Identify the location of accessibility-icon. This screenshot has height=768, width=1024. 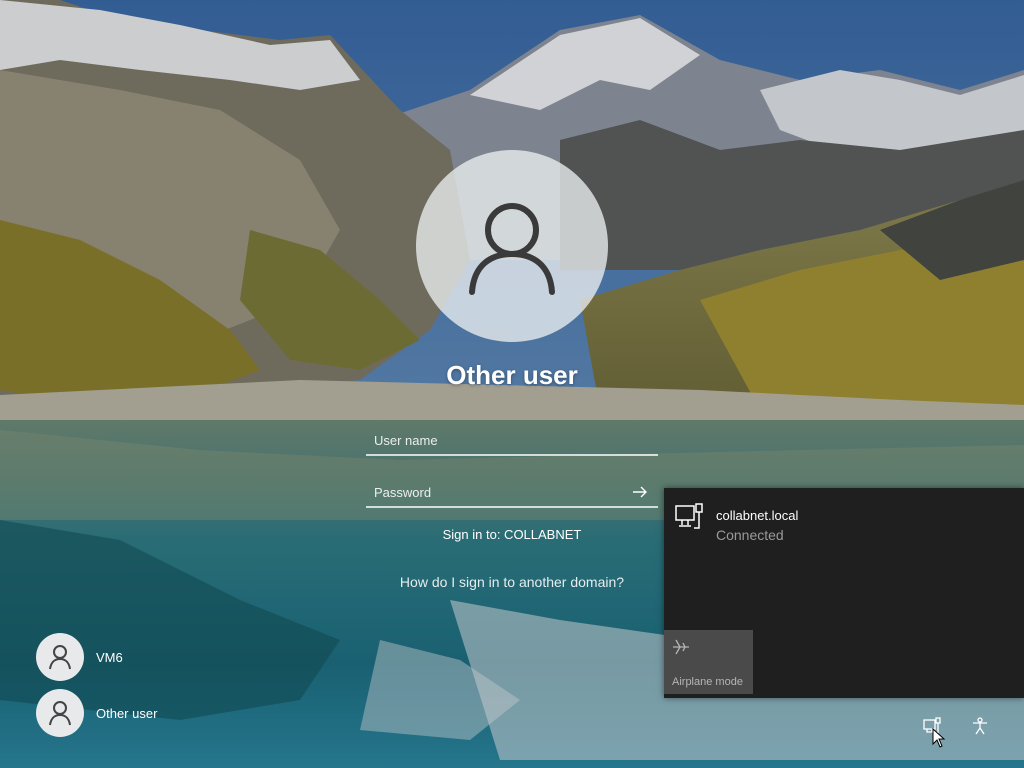
(980, 726).